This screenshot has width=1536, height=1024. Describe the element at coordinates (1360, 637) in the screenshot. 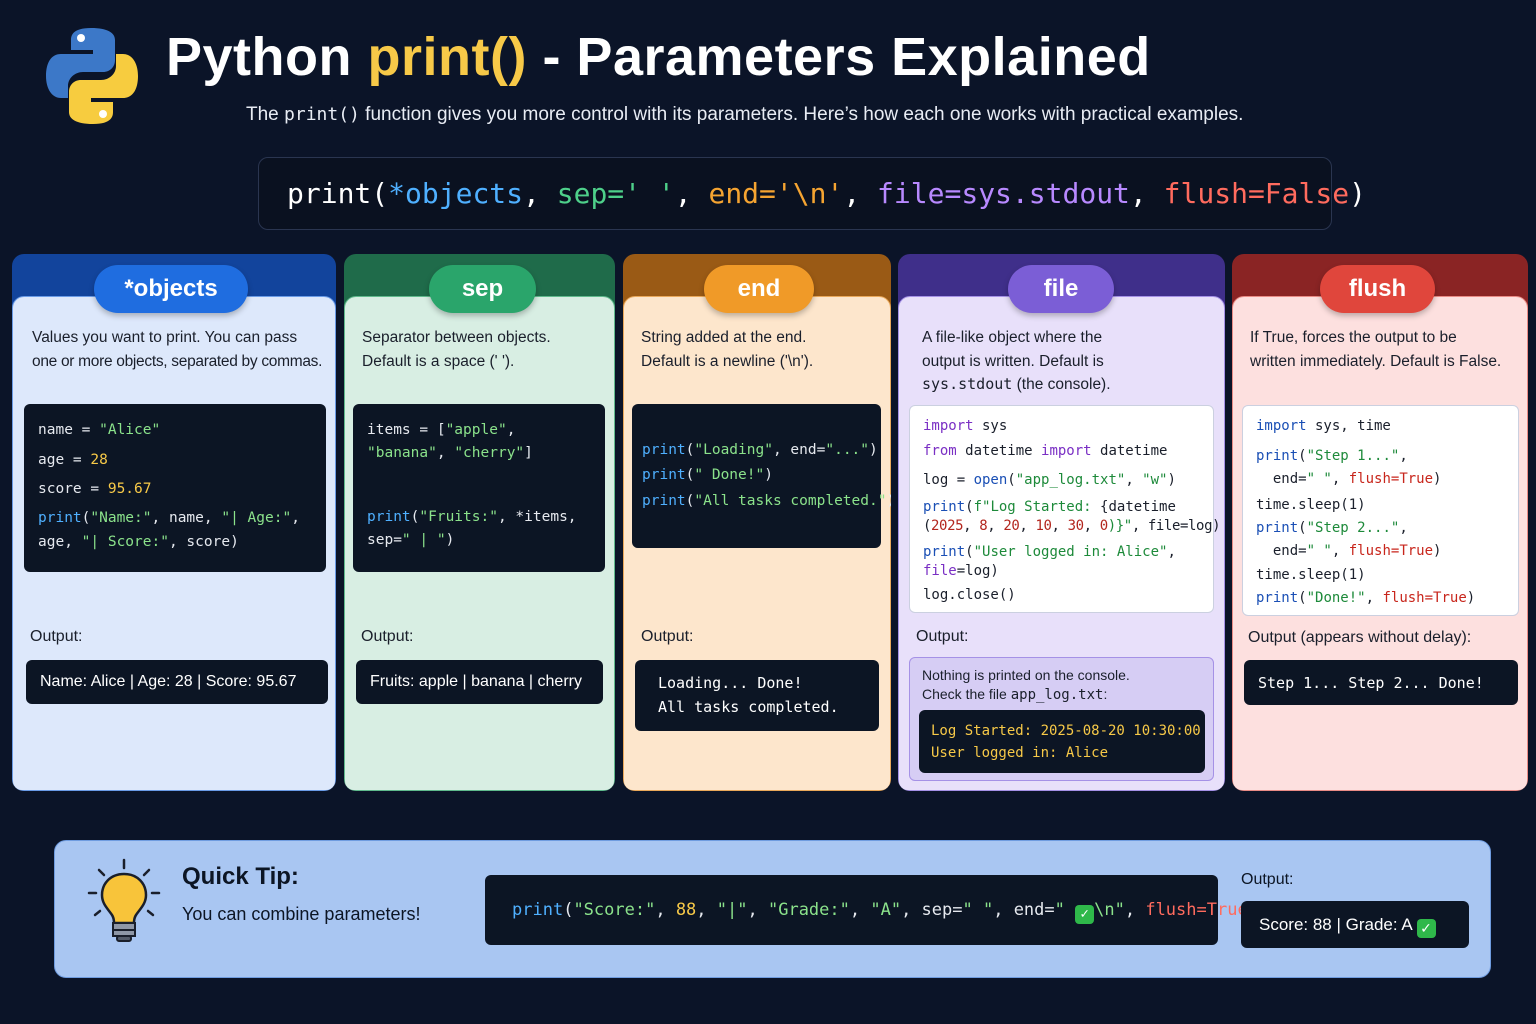

I see `flush-output-label: Output (appears without delay):` at that location.